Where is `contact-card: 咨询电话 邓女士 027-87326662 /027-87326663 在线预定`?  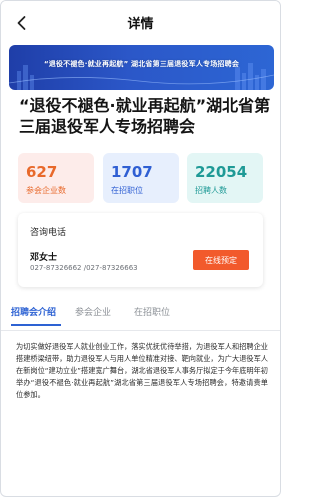
contact-card: 咨询电话 邓女士 027-87326662 /027-87326663 在线预定 is located at coordinates (140, 250).